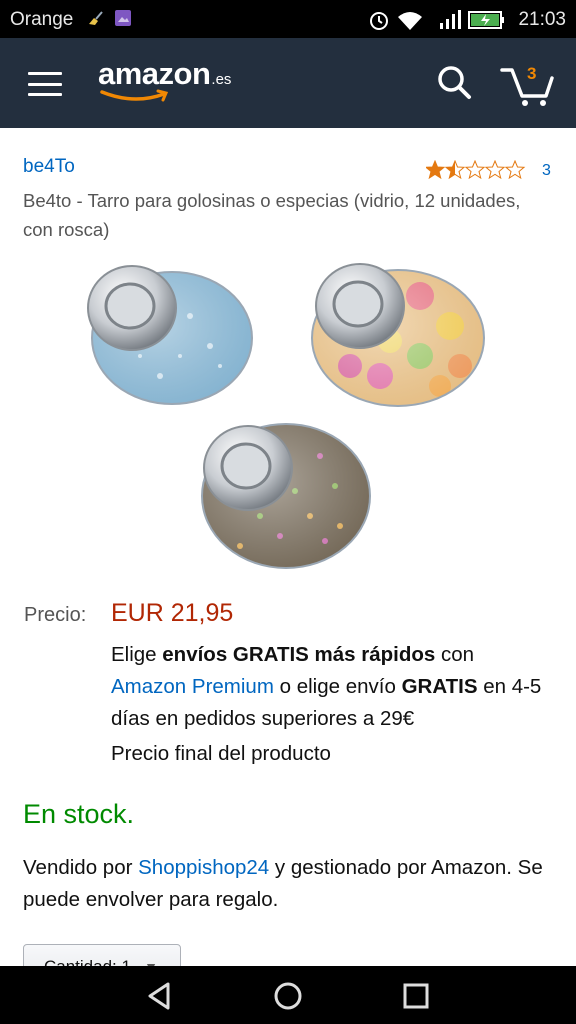 The image size is (576, 1024). Describe the element at coordinates (532, 73) in the screenshot. I see `cart-count-badge: 3` at that location.